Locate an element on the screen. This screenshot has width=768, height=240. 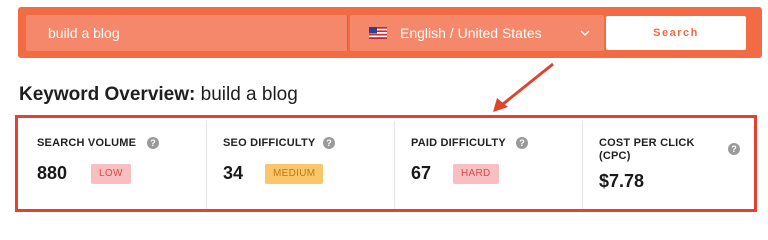
difficulty-badge: MEDIUM is located at coordinates (294, 174).